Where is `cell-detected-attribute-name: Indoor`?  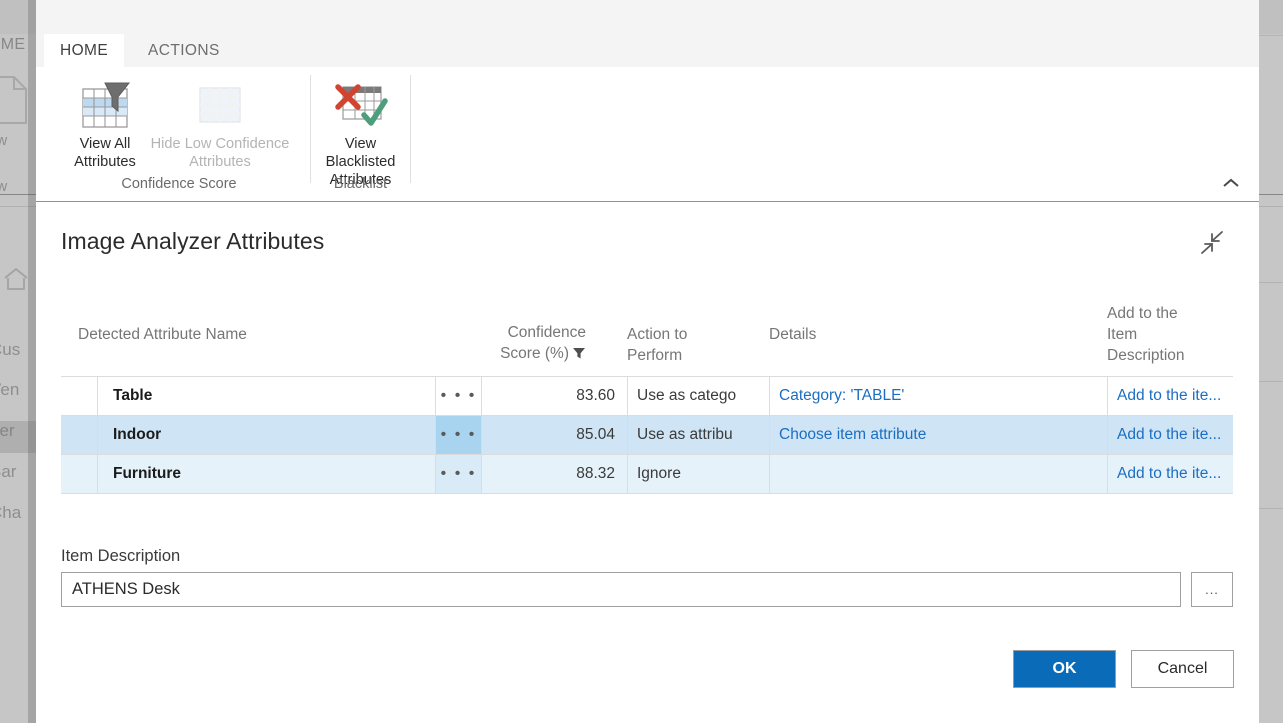
cell-detected-attribute-name: Indoor is located at coordinates (266, 435).